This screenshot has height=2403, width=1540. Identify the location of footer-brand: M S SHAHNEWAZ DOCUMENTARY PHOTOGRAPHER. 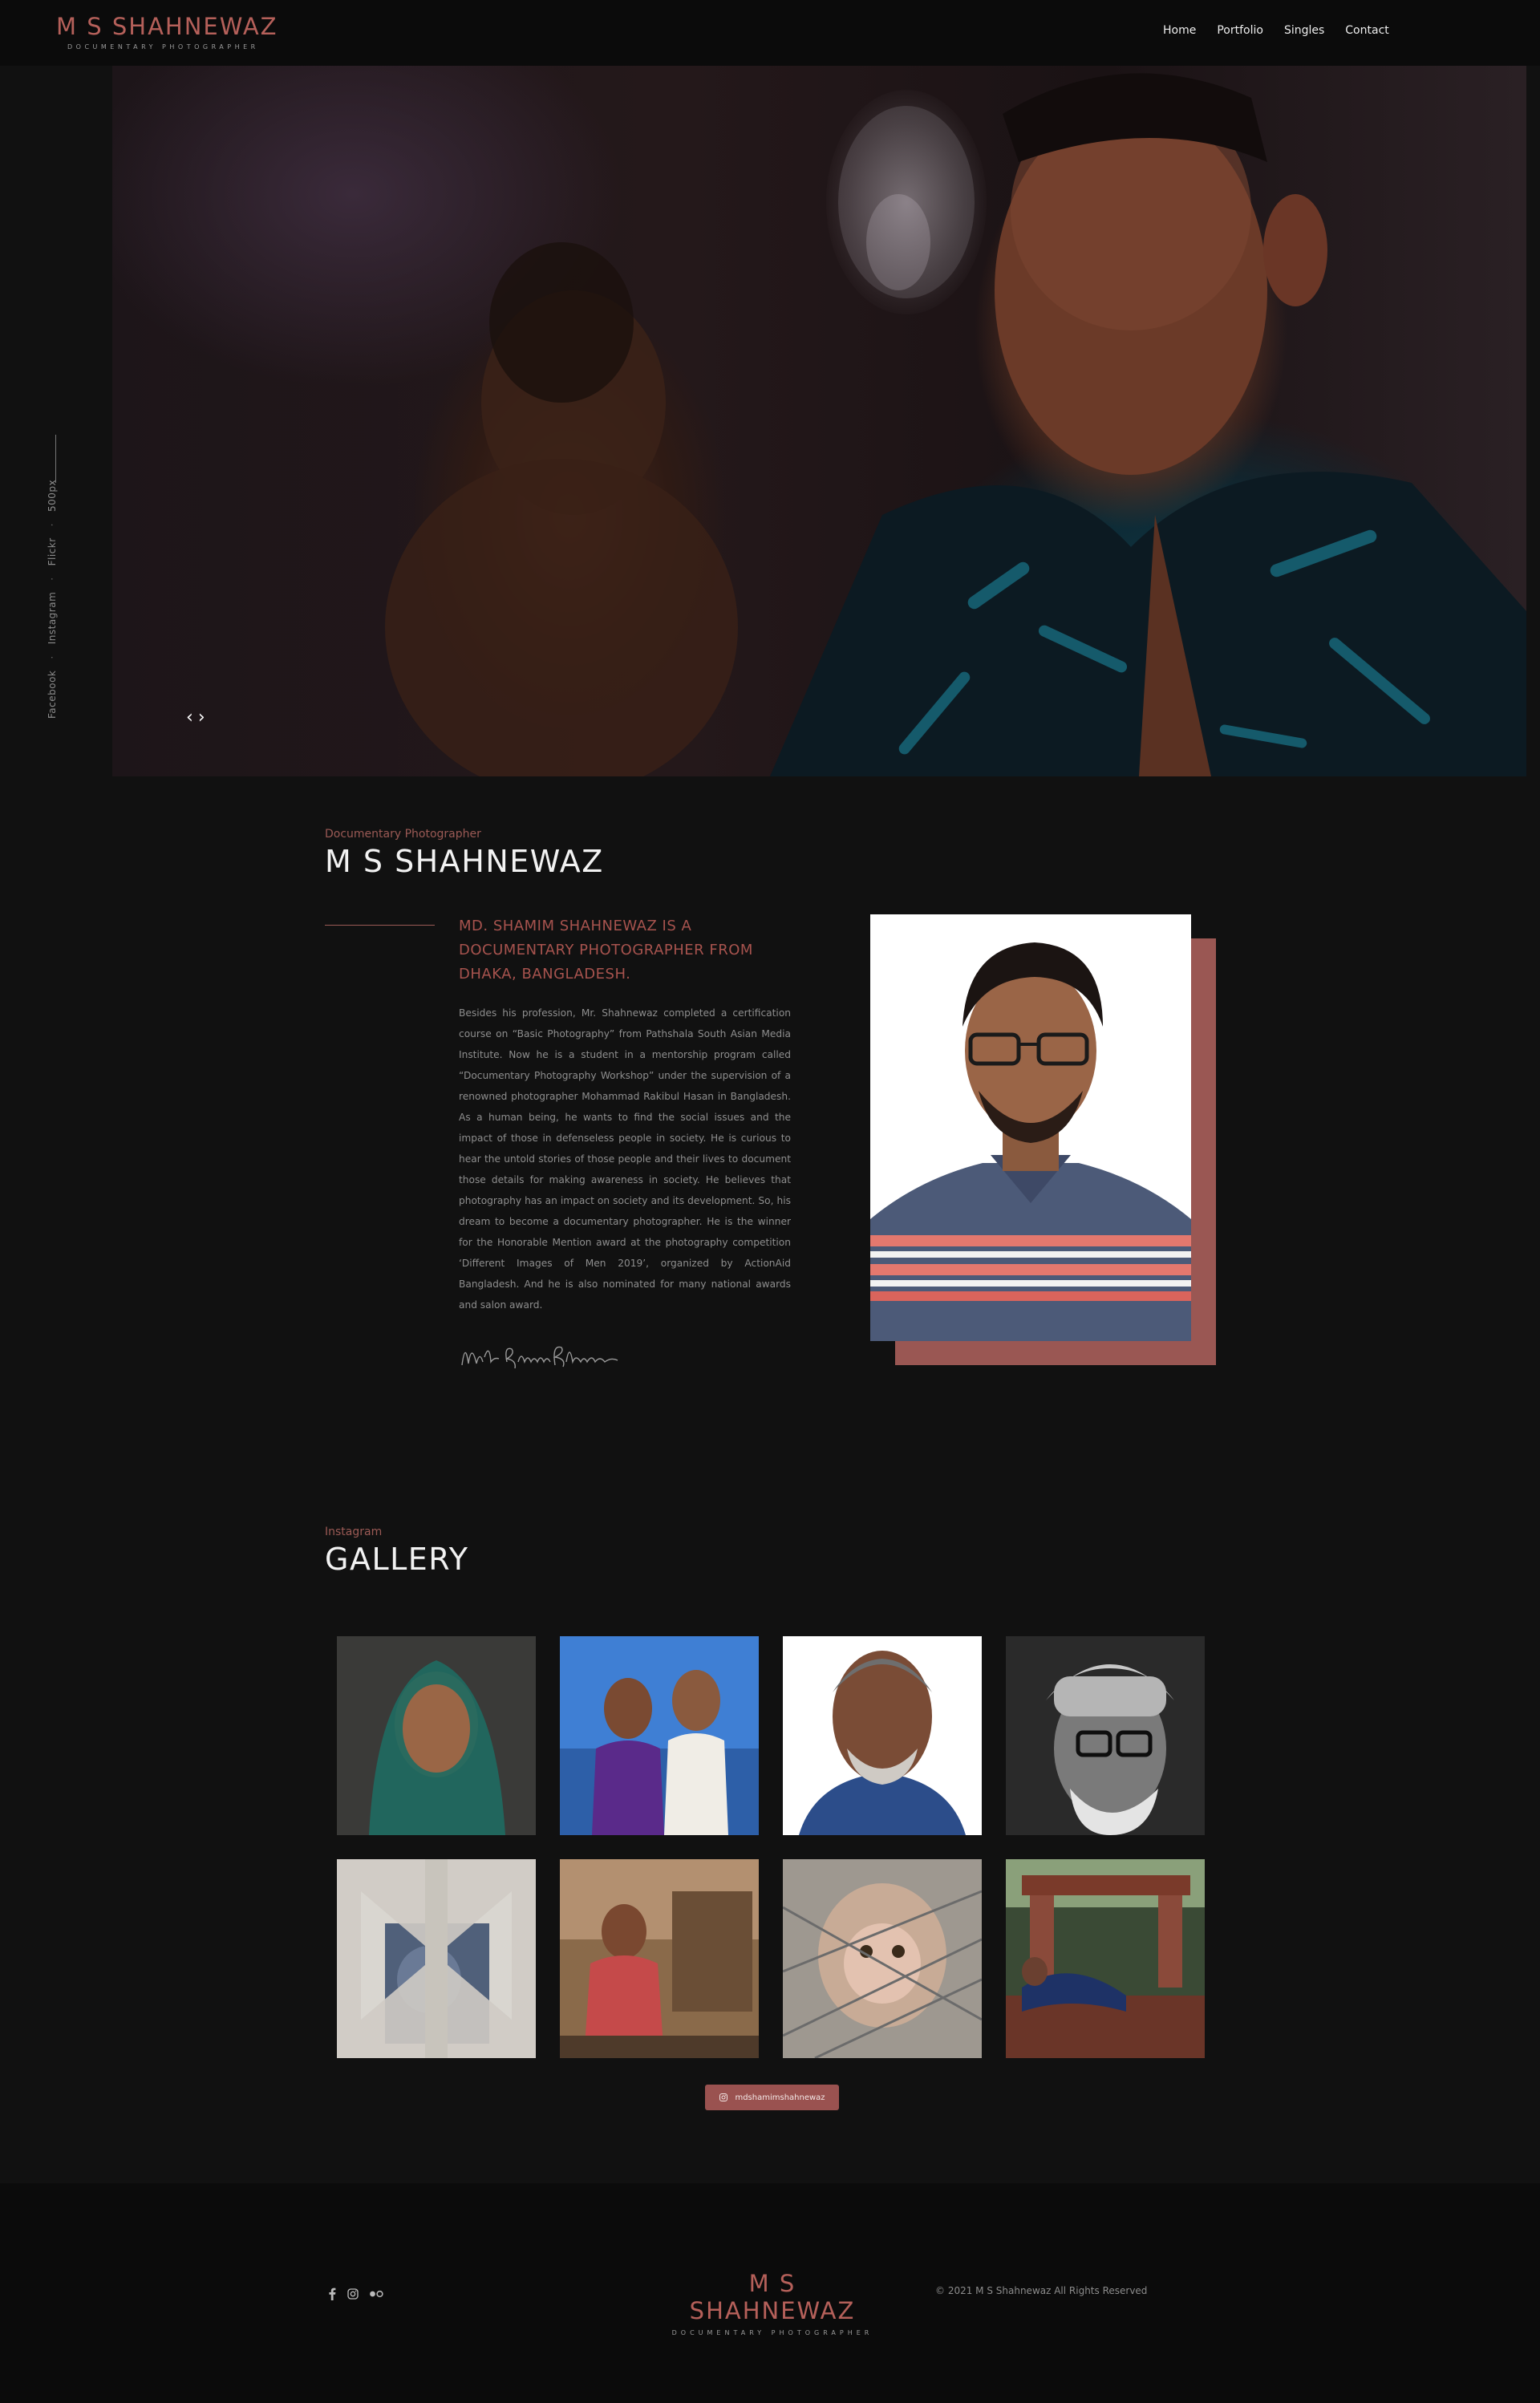
(772, 2303).